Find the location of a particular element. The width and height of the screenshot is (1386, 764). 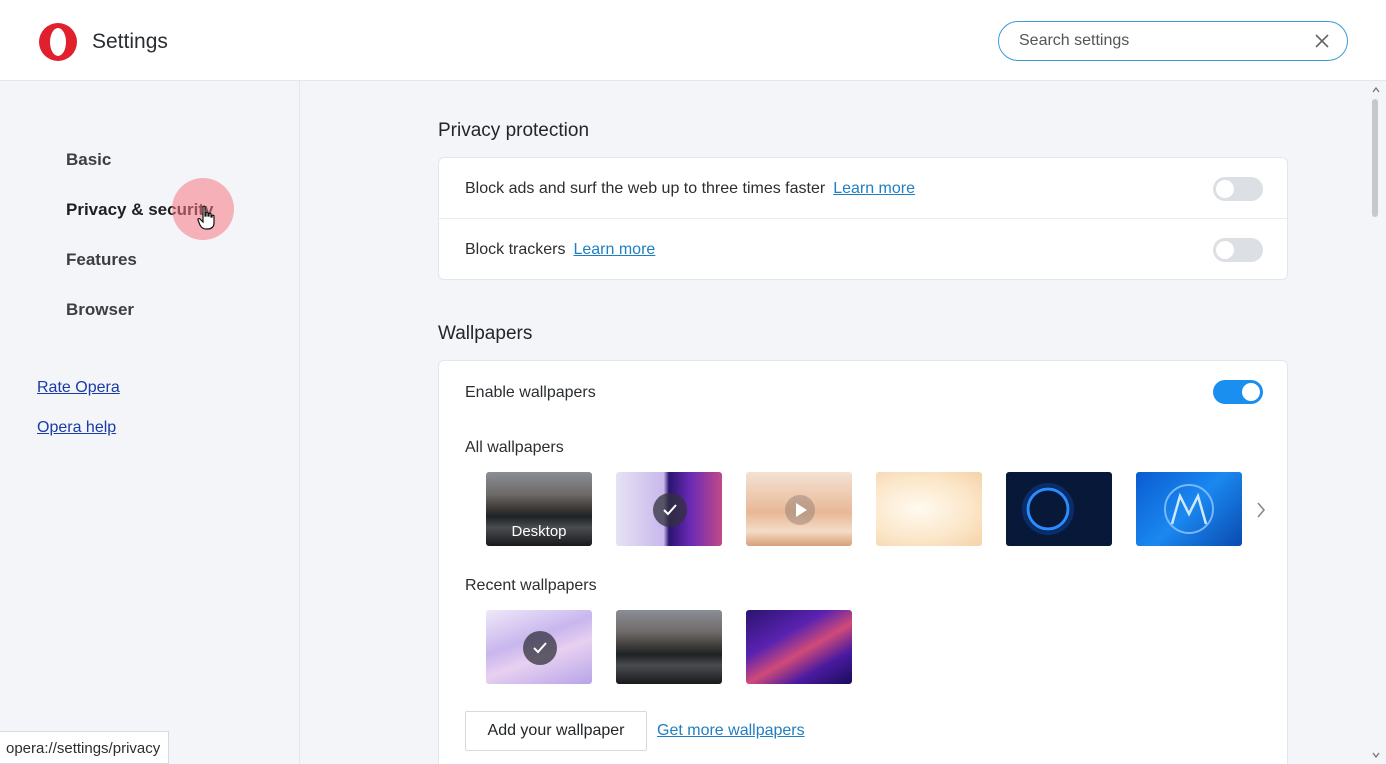

recent-wallpaper-lilac is located at coordinates (539, 647).